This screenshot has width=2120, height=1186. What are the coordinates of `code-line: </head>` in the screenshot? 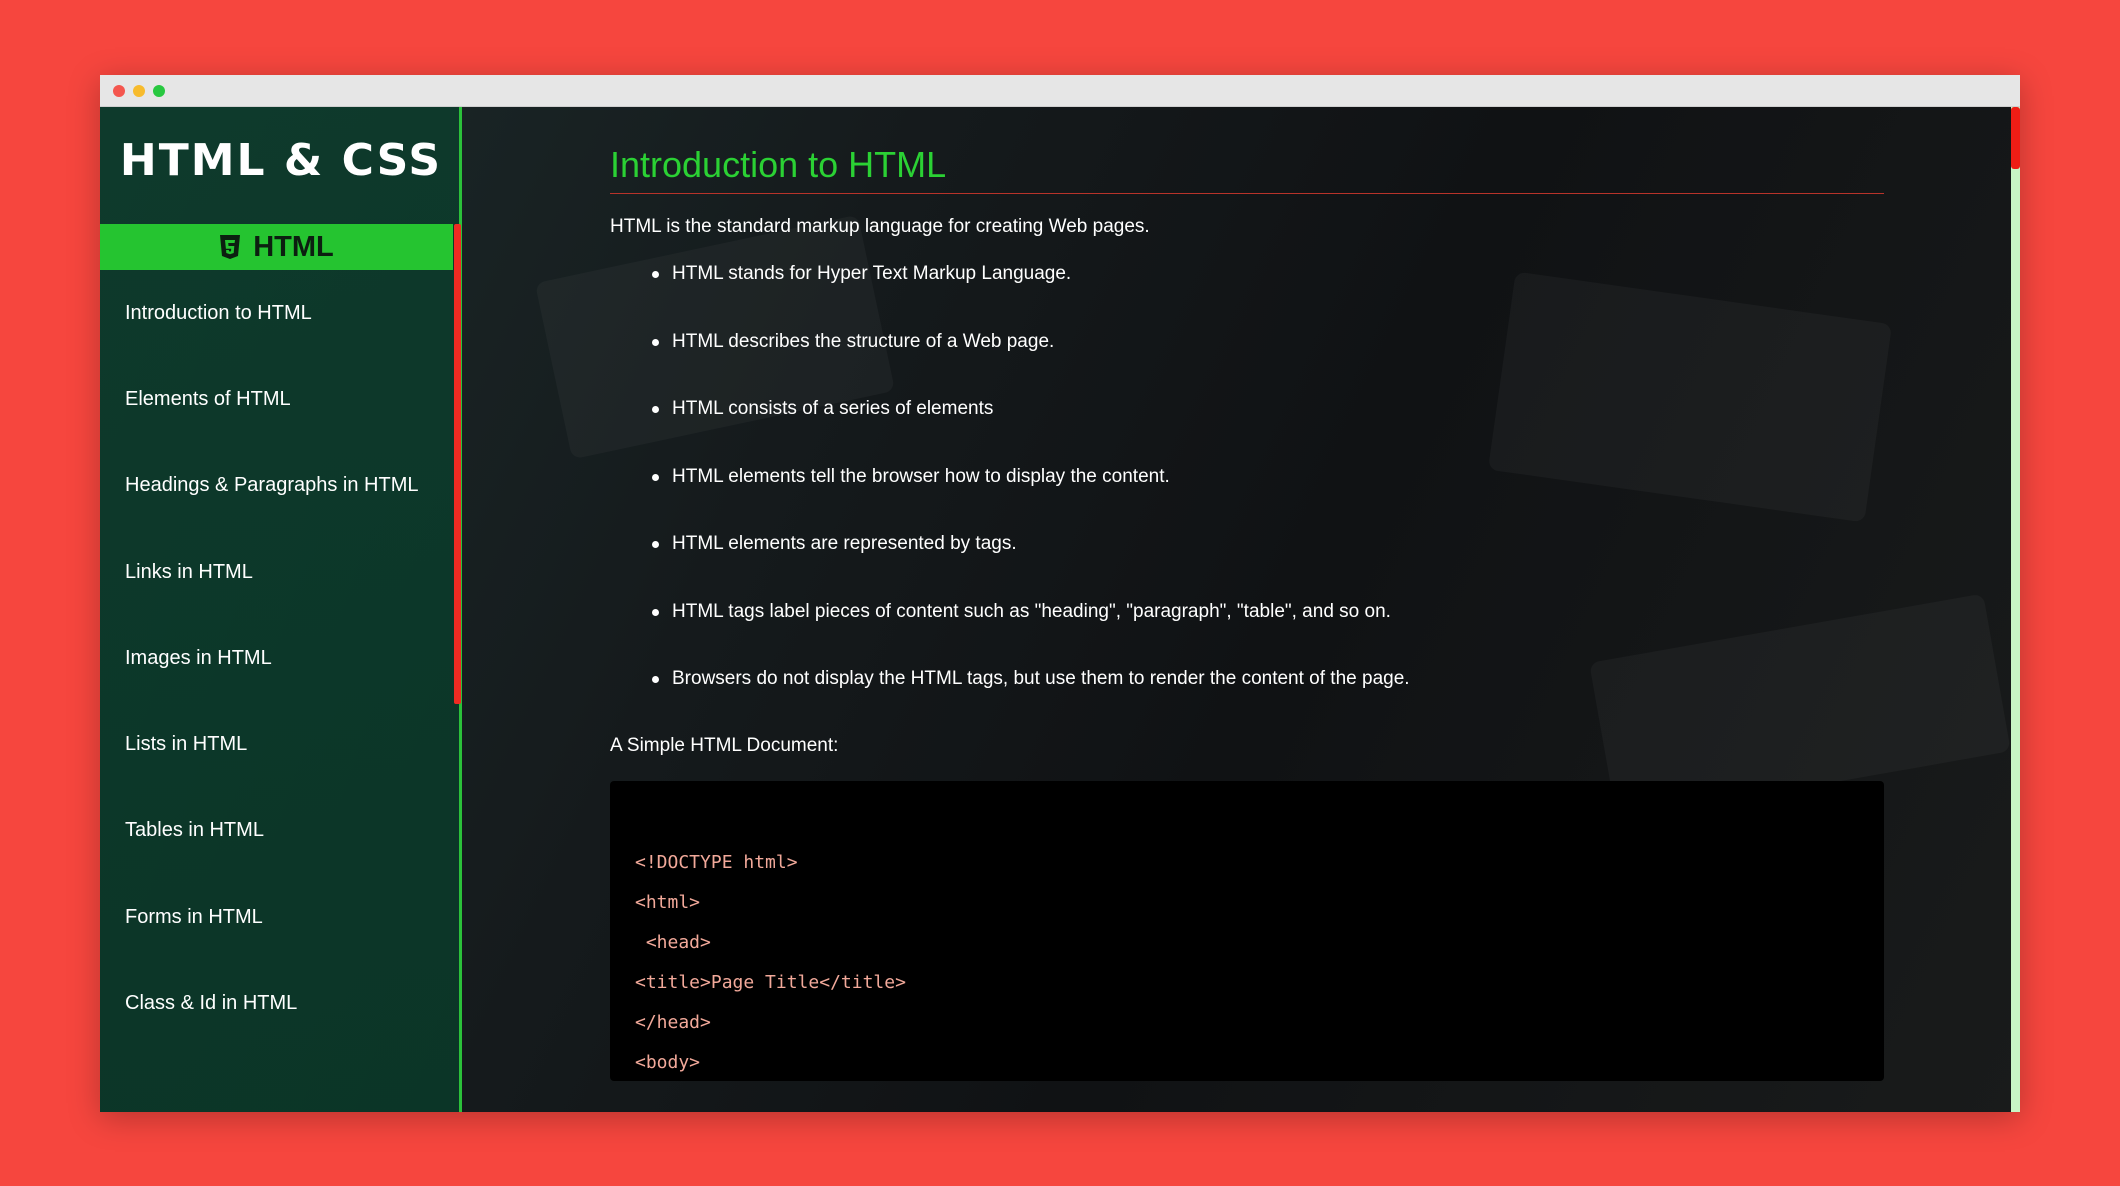 It's located at (673, 1022).